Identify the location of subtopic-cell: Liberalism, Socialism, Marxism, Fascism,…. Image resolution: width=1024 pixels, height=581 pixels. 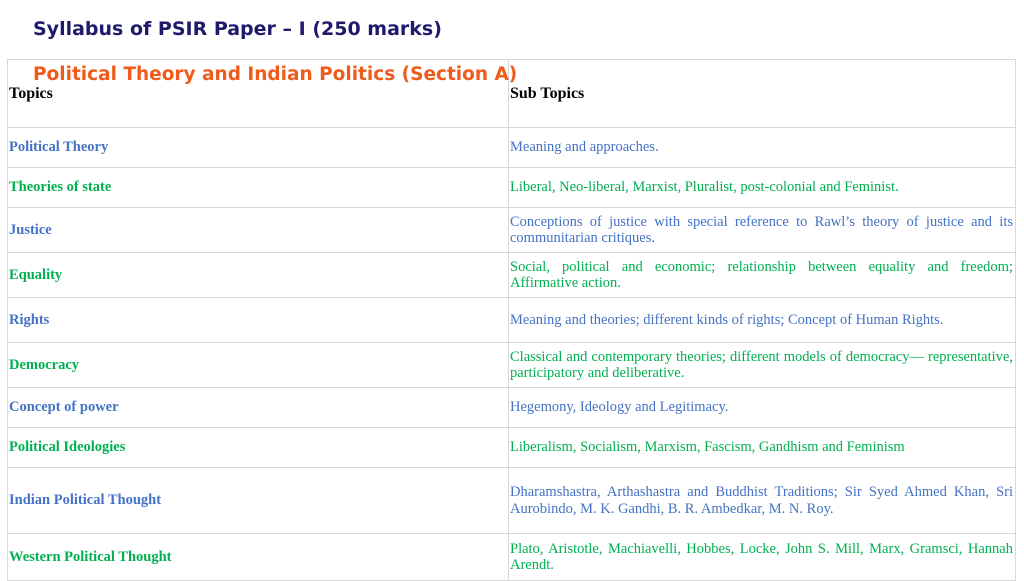
(762, 447).